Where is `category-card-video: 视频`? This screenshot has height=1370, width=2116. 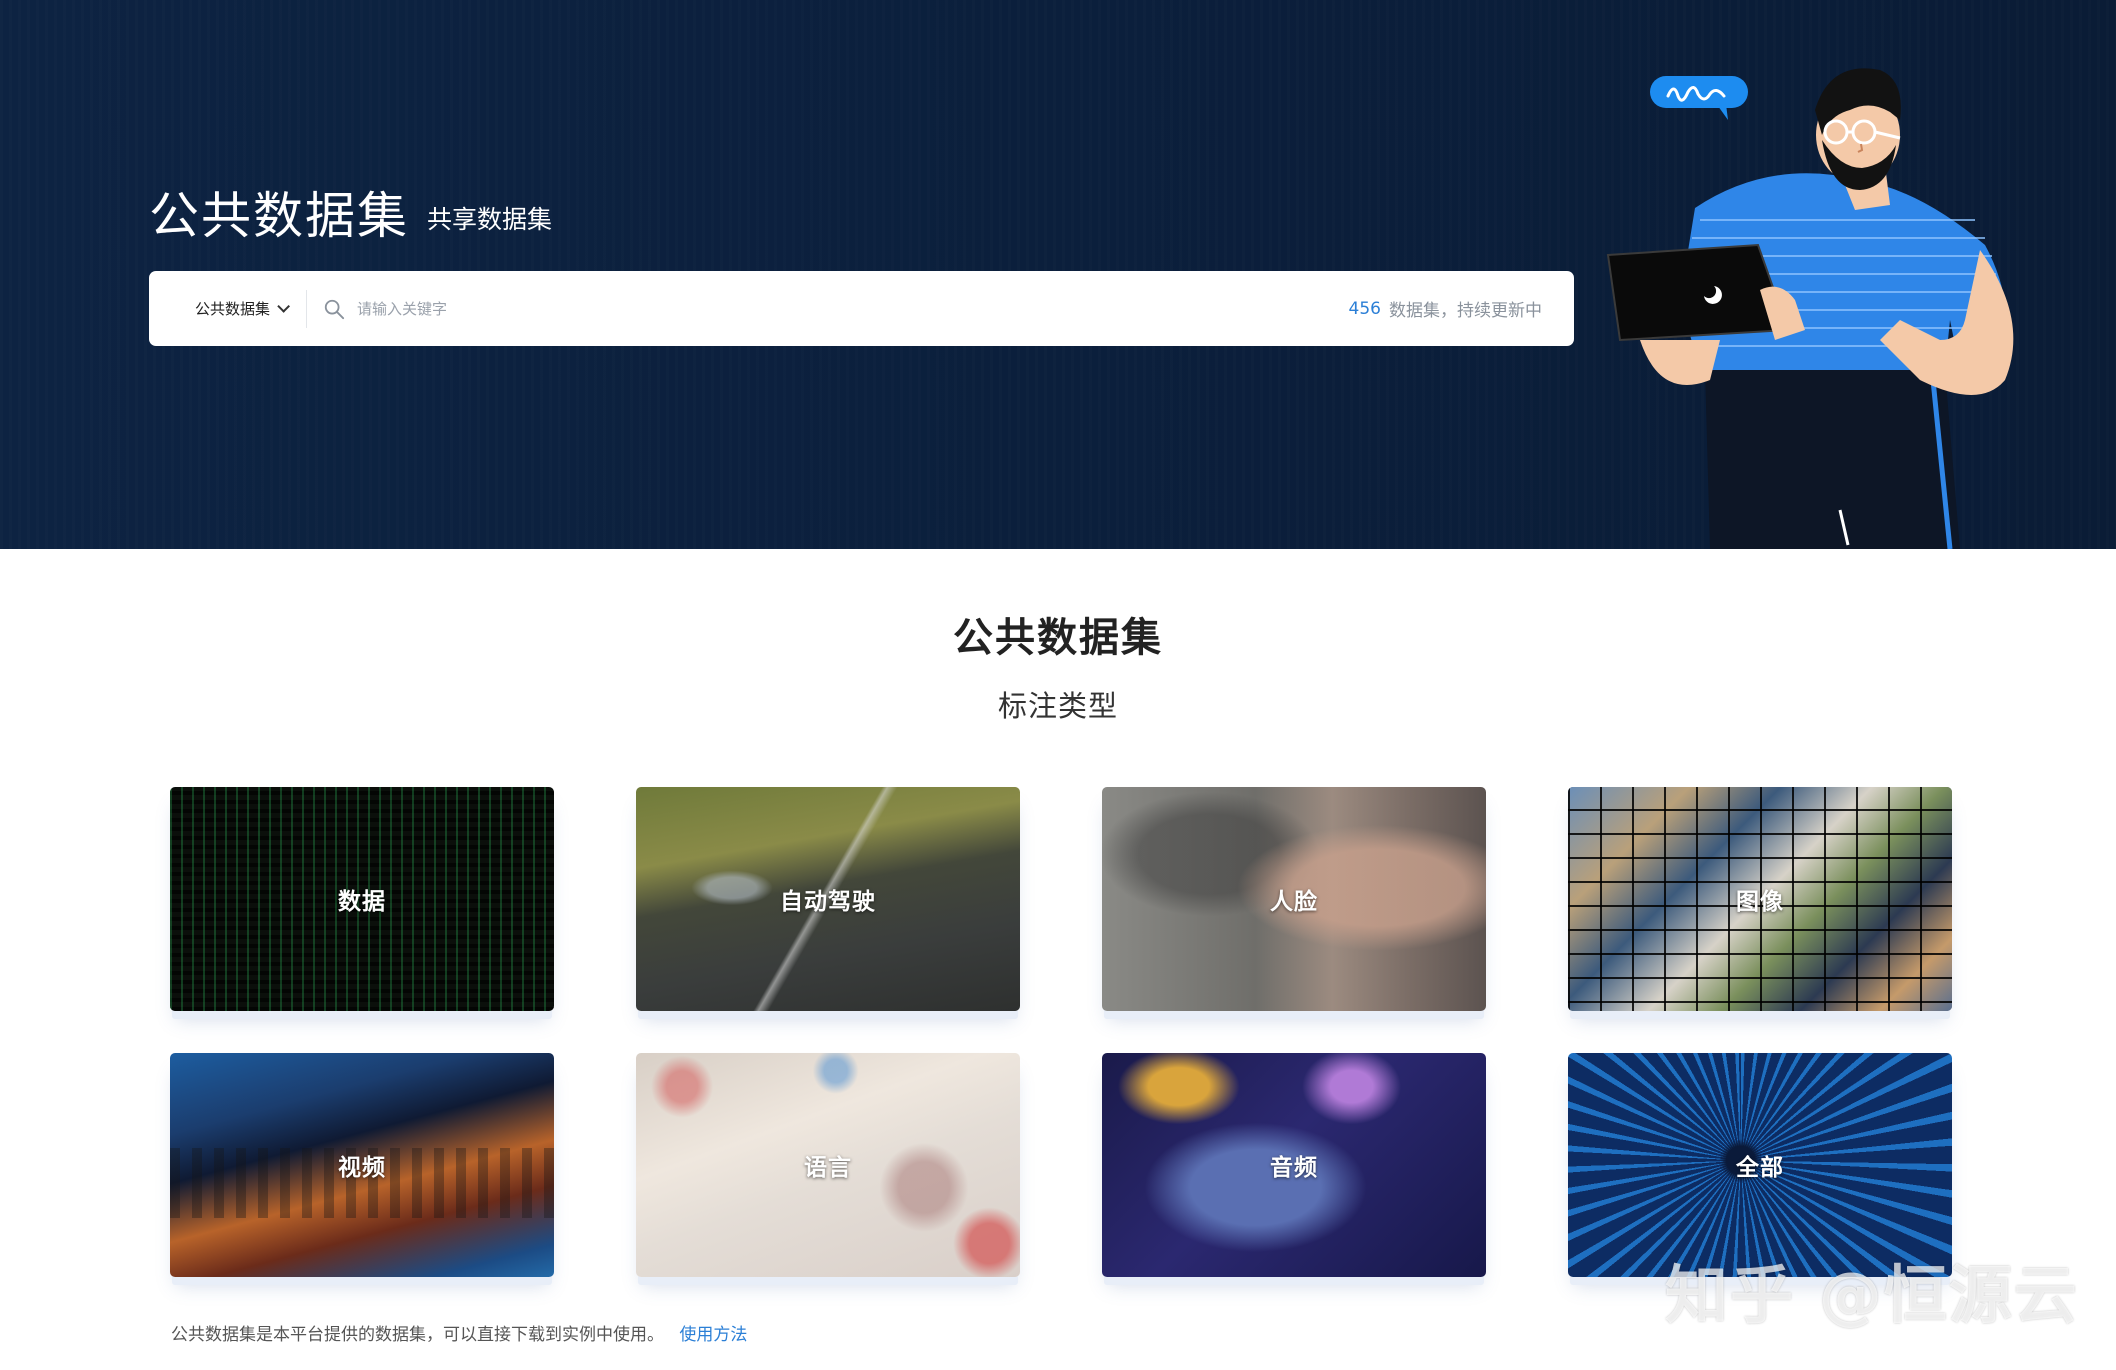 category-card-video: 视频 is located at coordinates (362, 1165).